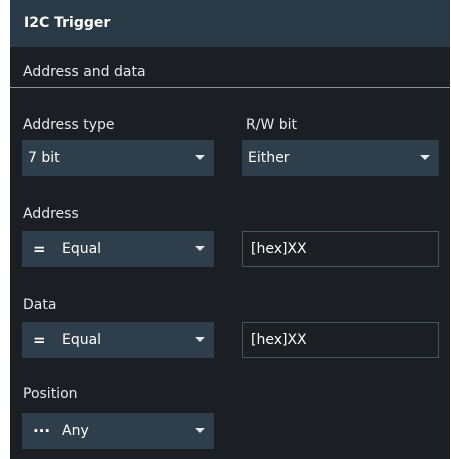 The width and height of the screenshot is (451, 459). I want to click on data-value-field, so click(340, 340).